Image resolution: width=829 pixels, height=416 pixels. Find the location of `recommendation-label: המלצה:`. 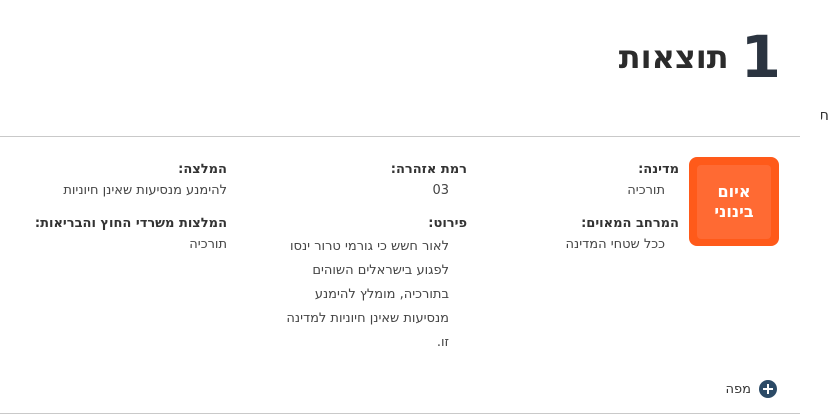

recommendation-label: המלצה: is located at coordinates (202, 169).